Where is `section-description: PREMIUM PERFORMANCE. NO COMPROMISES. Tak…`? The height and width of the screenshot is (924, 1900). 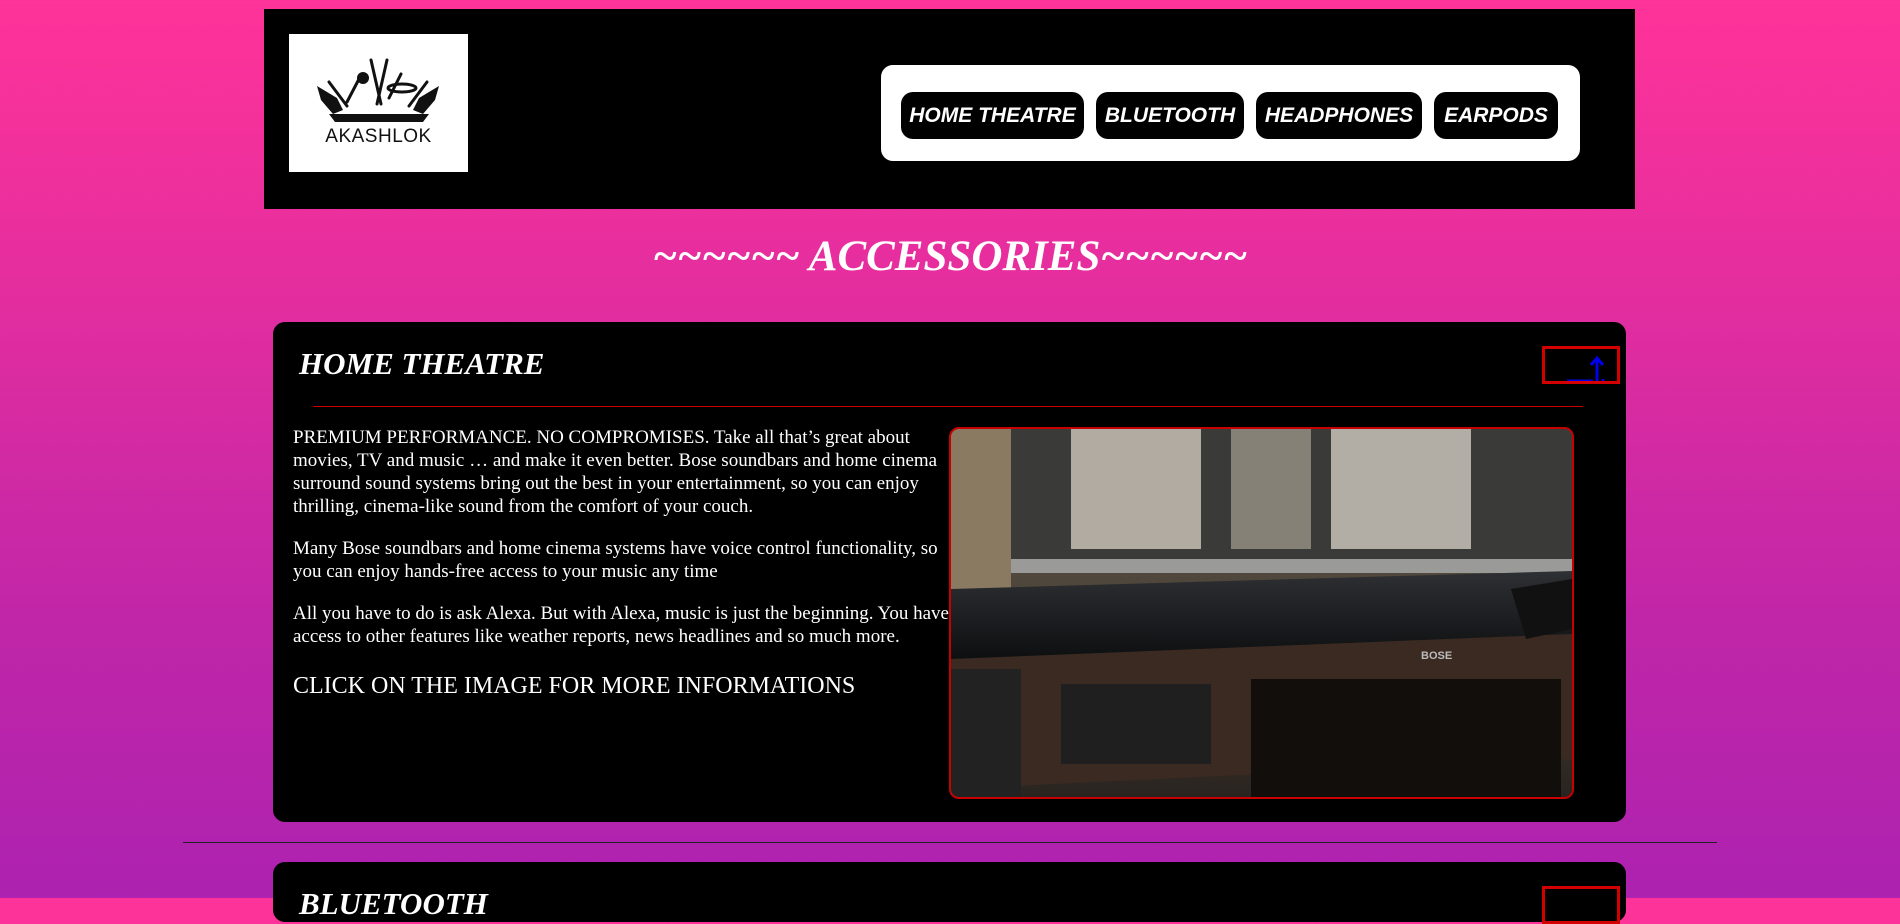
section-description: PREMIUM PERFORMANCE. NO COMPROMISES. Tak… is located at coordinates (623, 572).